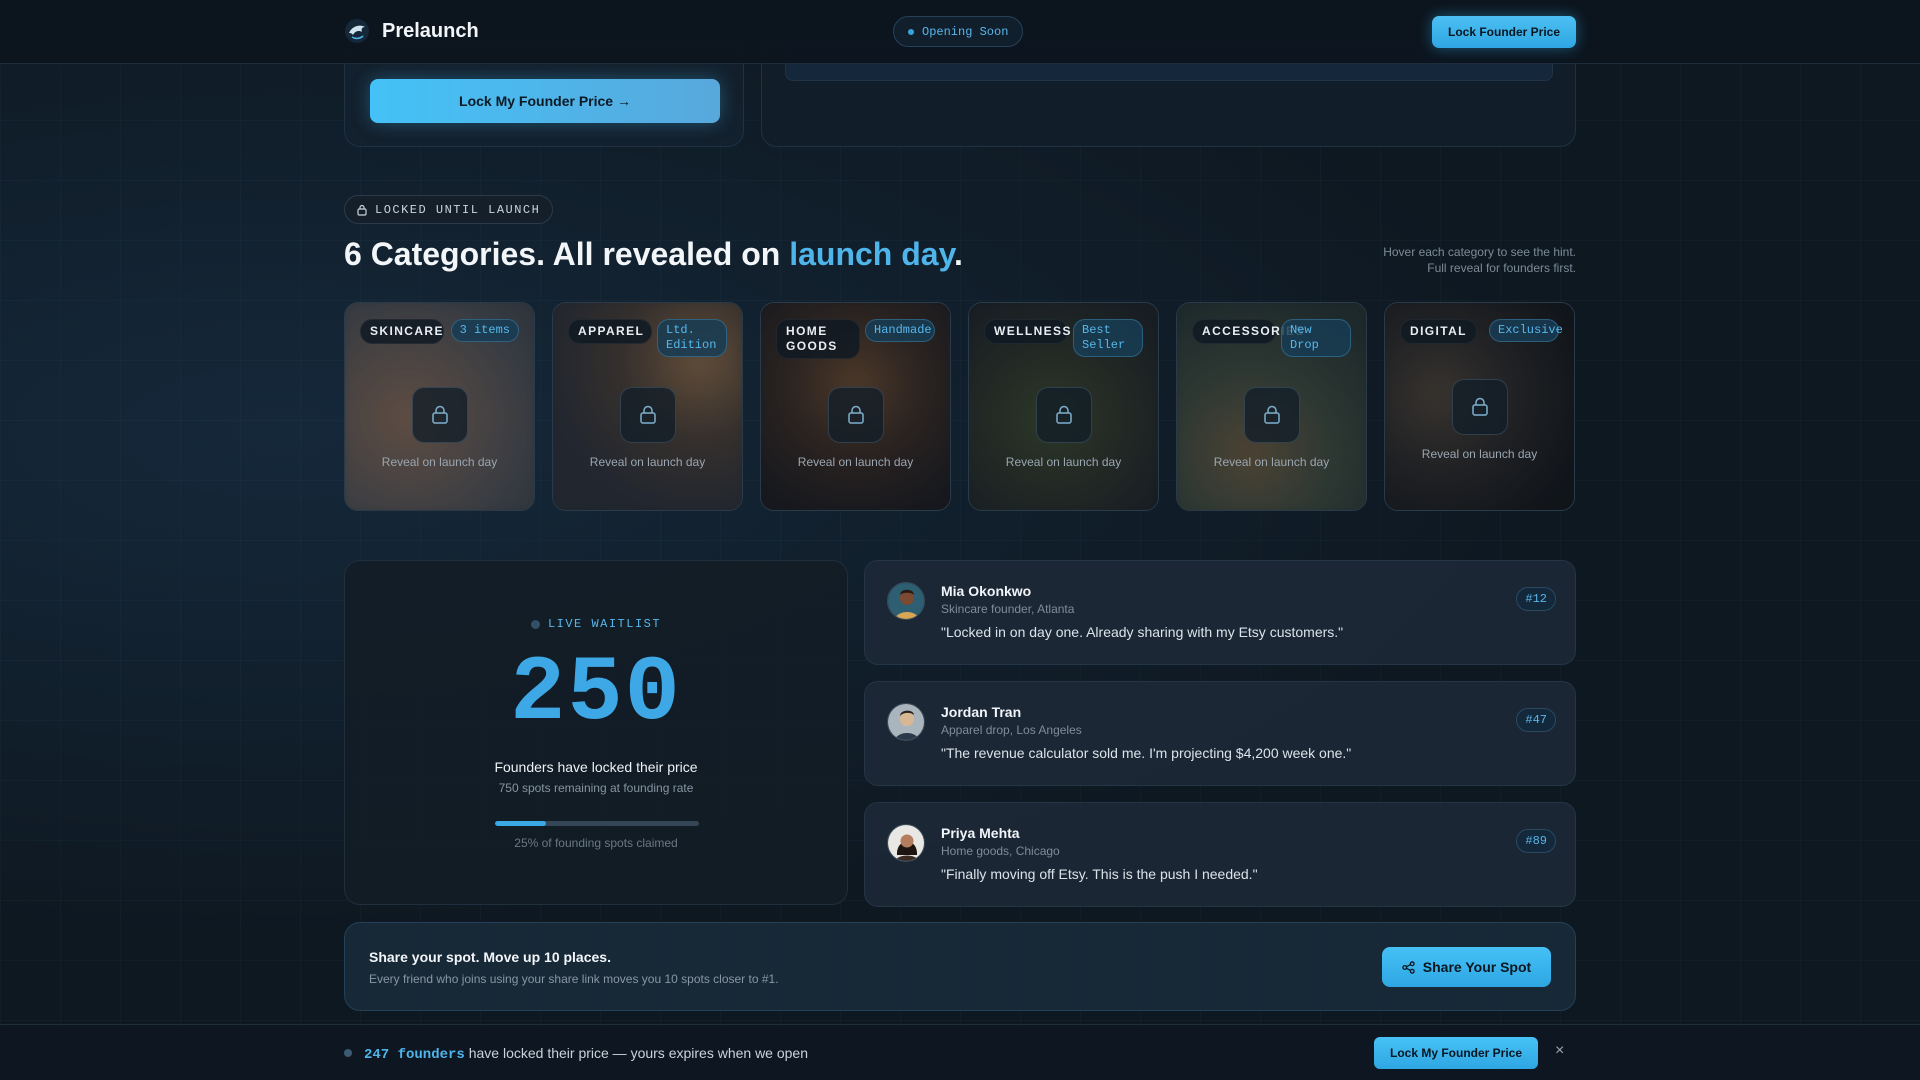 This screenshot has height=1080, width=1920. Describe the element at coordinates (1559, 1051) in the screenshot. I see `close-icon: ×` at that location.